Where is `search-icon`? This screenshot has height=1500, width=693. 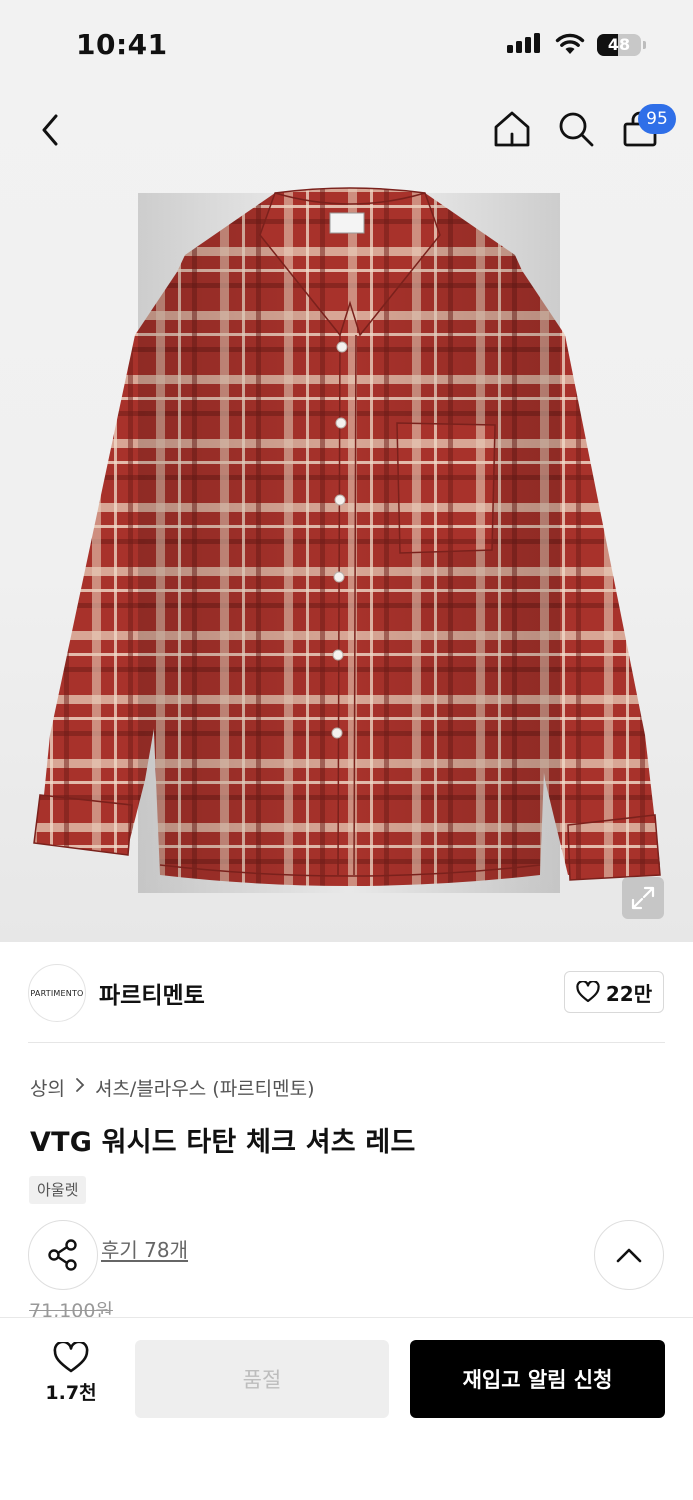 search-icon is located at coordinates (576, 129).